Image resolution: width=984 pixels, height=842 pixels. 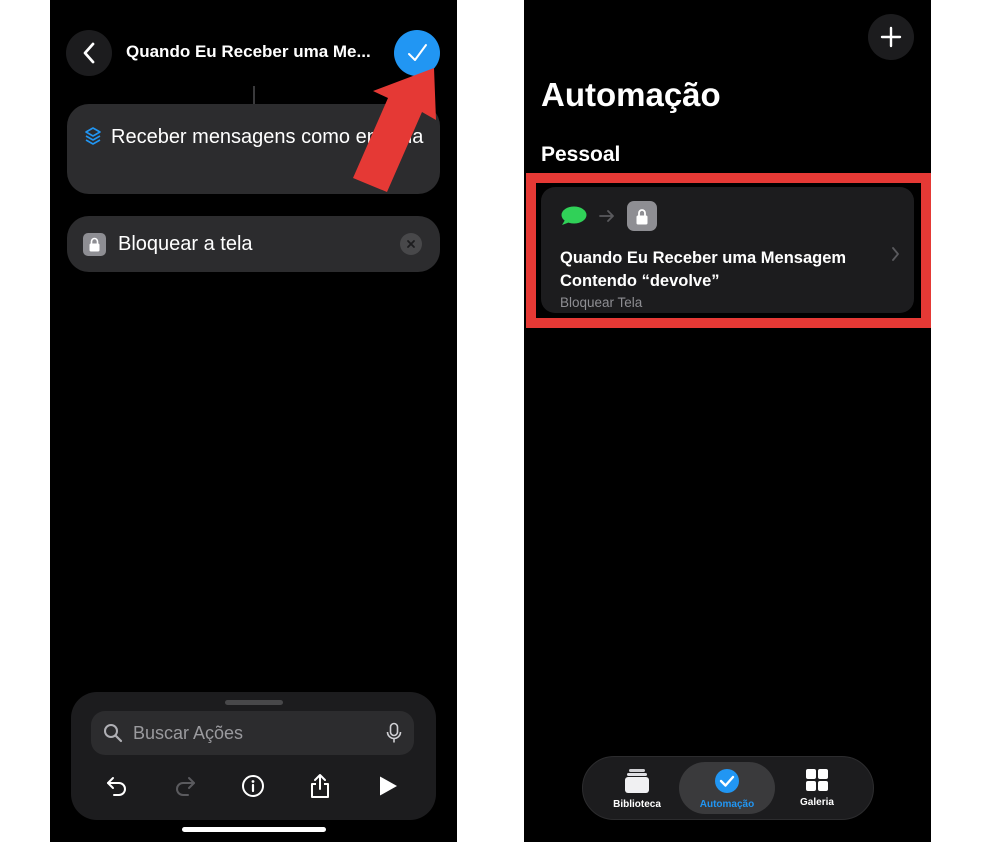 I want to click on tab-label: Galeria, so click(x=817, y=802).